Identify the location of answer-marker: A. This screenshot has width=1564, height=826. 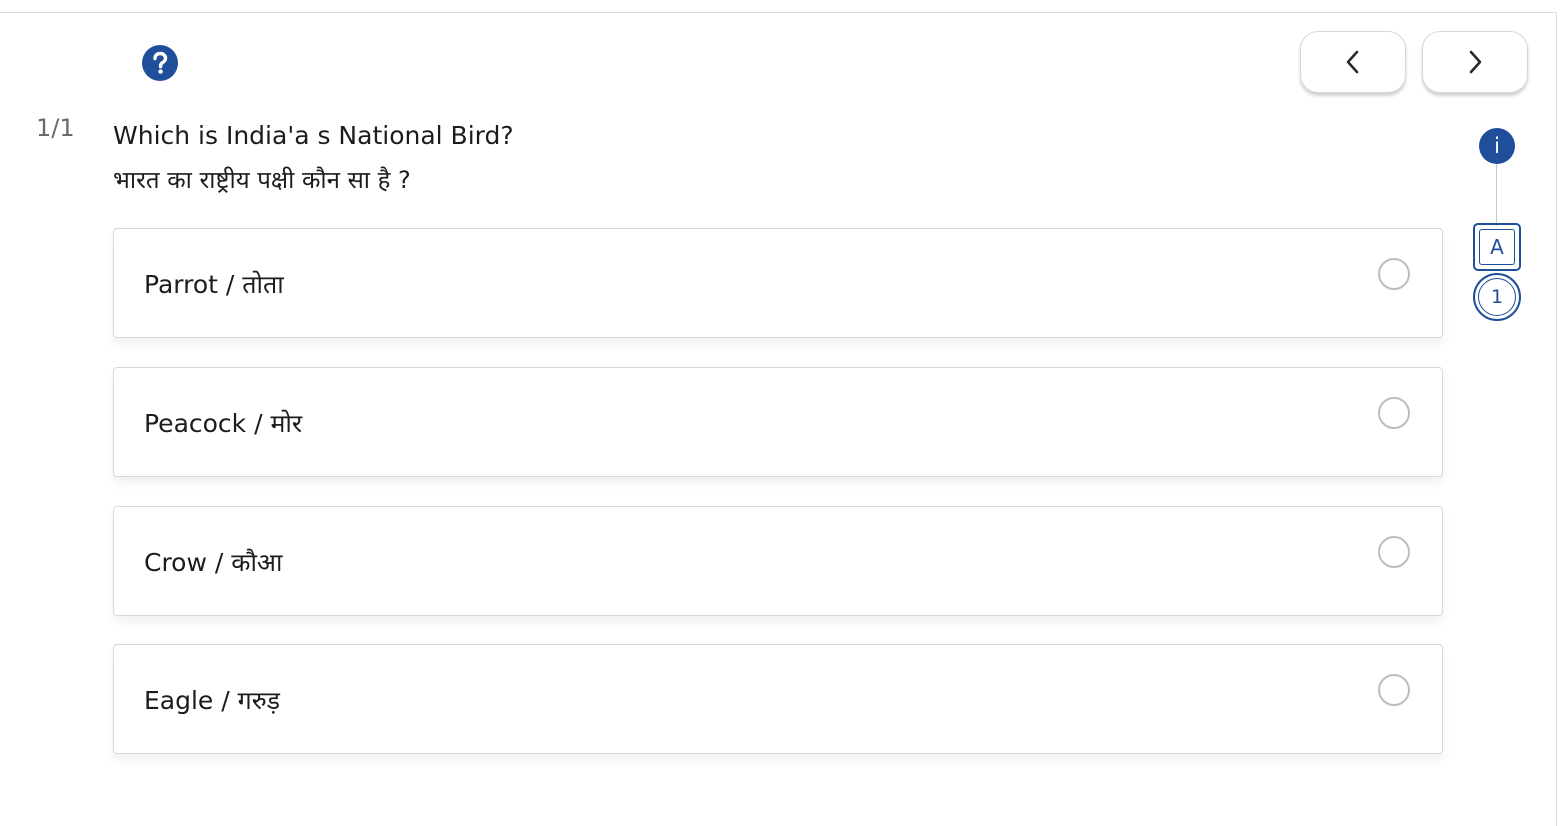
(1497, 247).